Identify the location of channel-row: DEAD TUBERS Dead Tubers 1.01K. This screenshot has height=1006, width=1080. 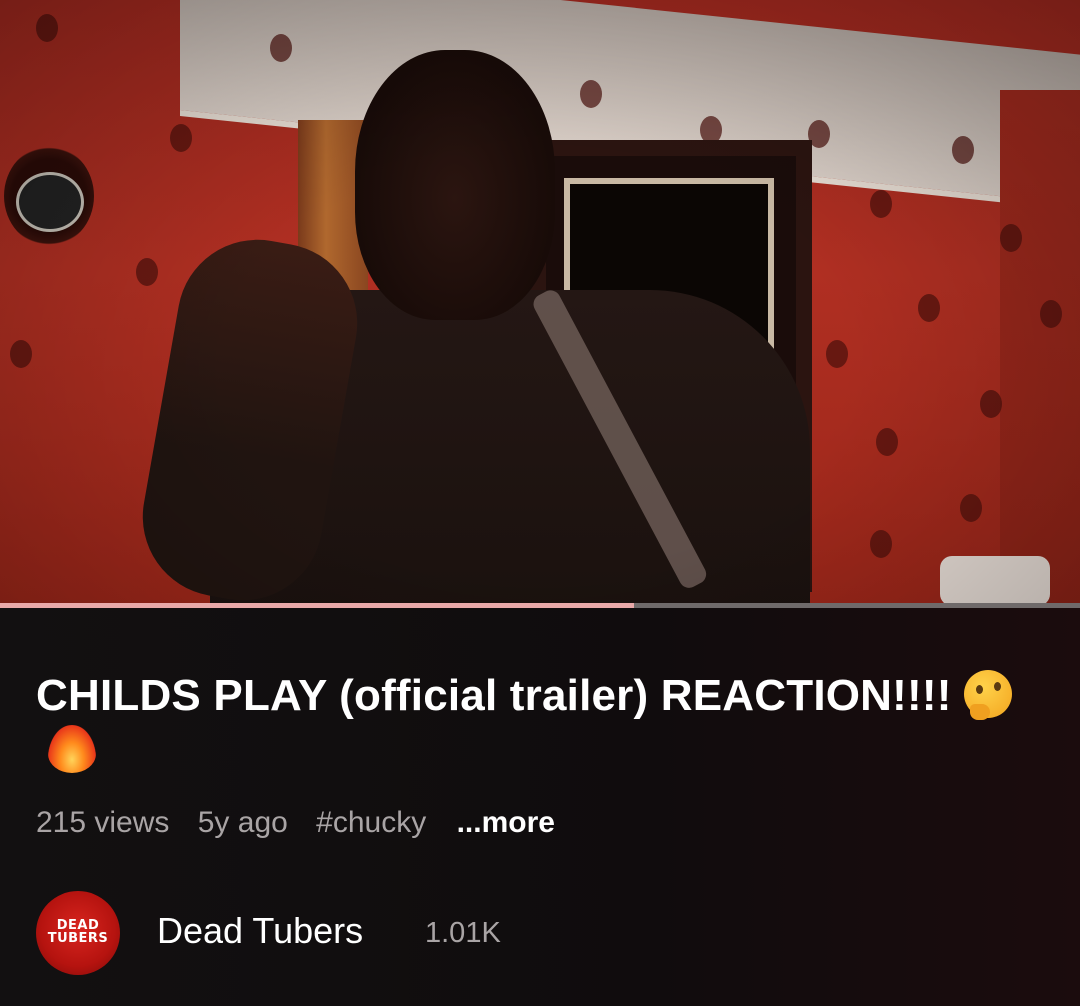
(536, 933).